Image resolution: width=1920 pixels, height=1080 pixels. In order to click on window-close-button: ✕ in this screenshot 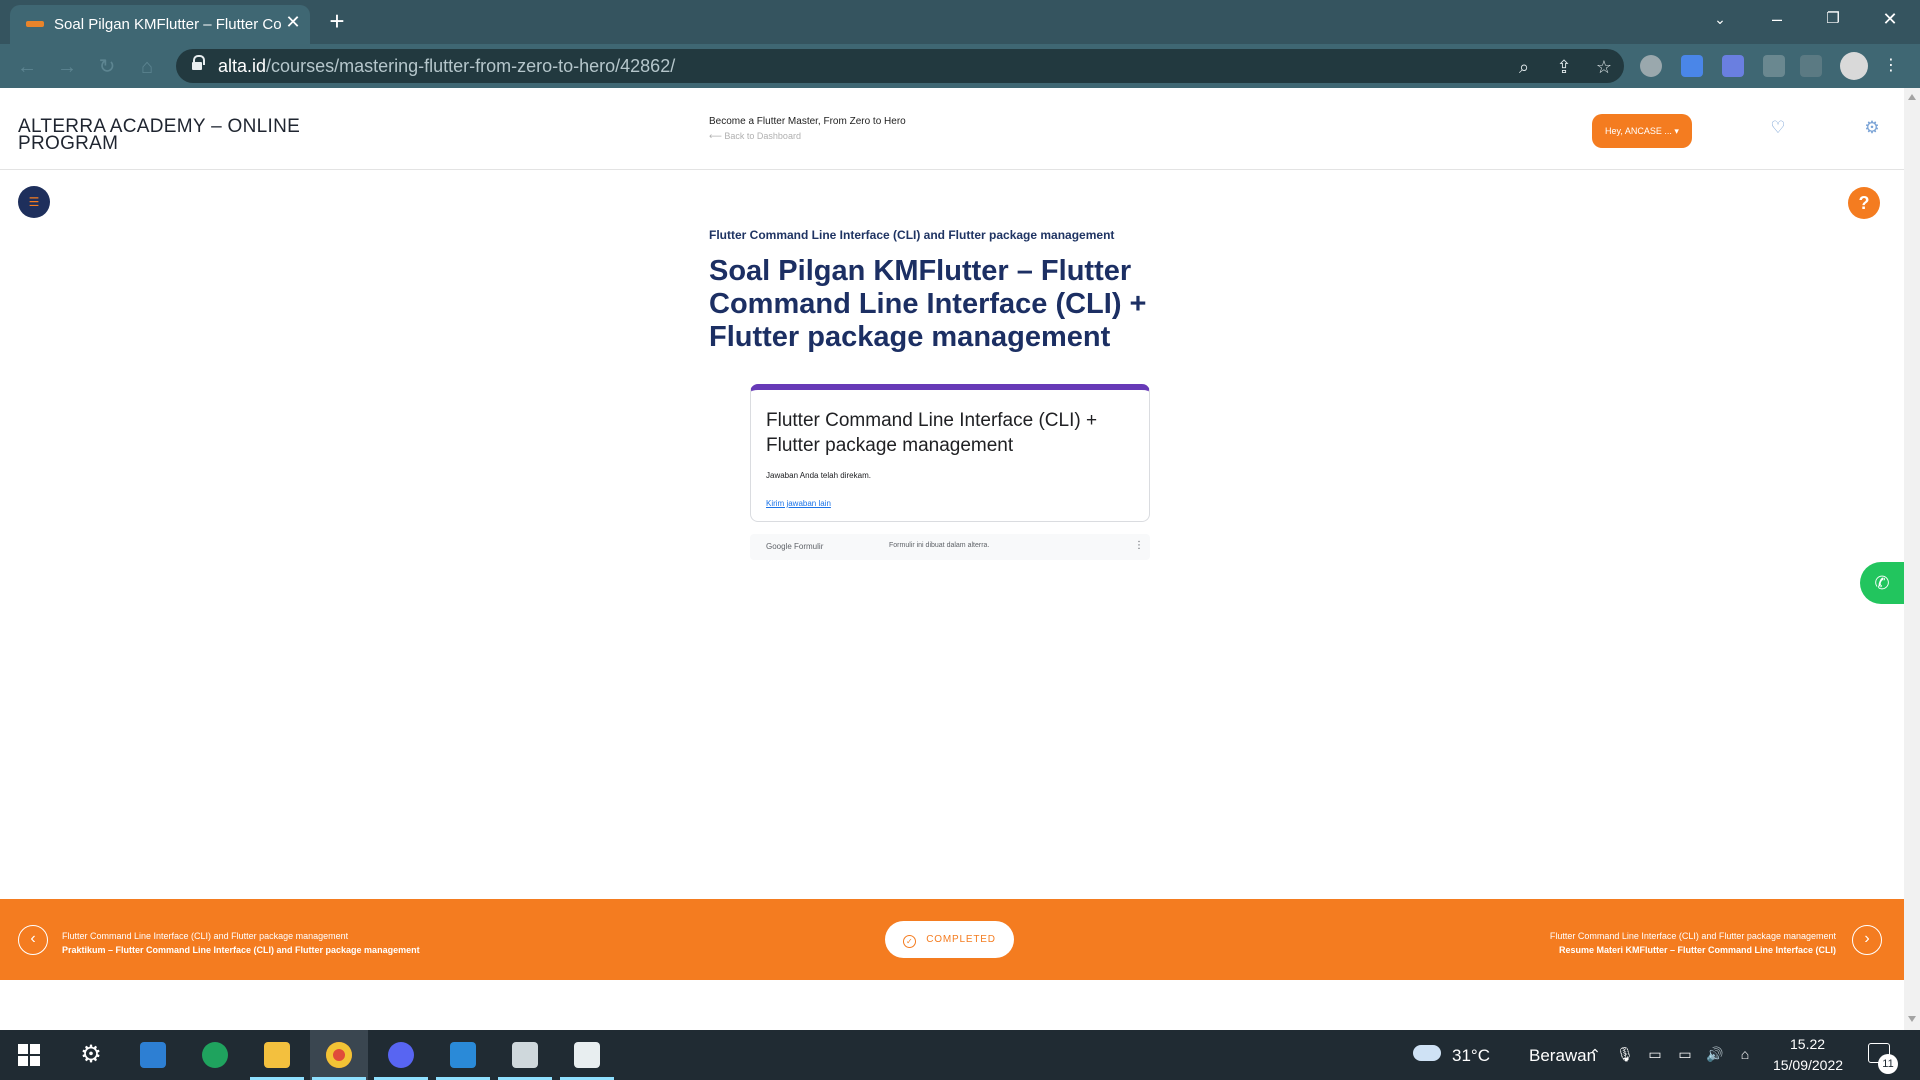, I will do `click(1890, 19)`.